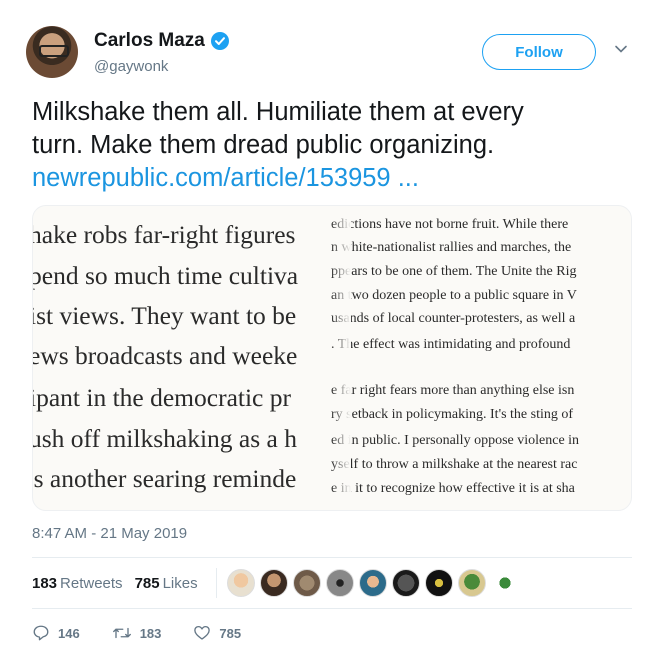 Image resolution: width=656 pixels, height=653 pixels. Describe the element at coordinates (137, 633) in the screenshot. I see `retweet-button: 183` at that location.